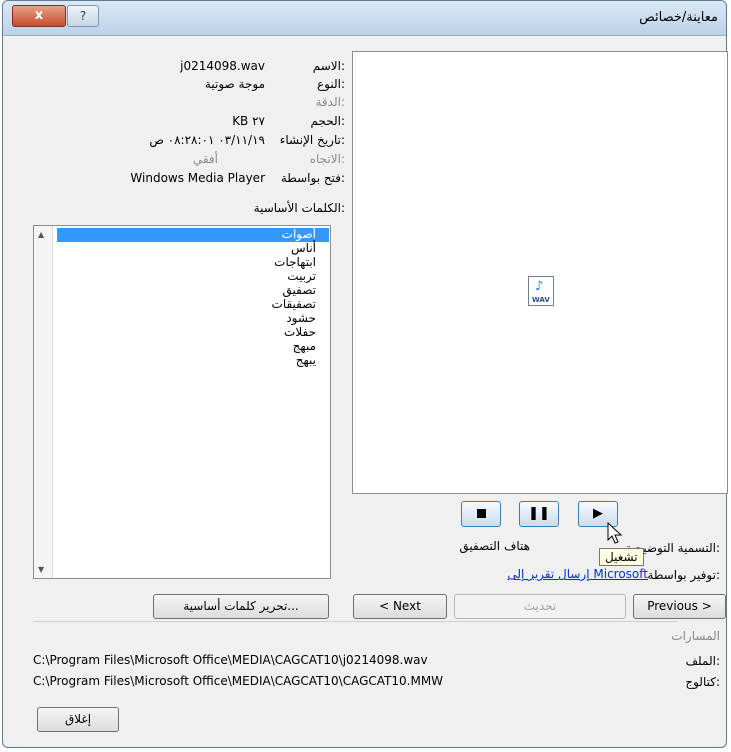 This screenshot has height=752, width=731. I want to click on scroll-up-arrow-icon: ▲, so click(41, 234).